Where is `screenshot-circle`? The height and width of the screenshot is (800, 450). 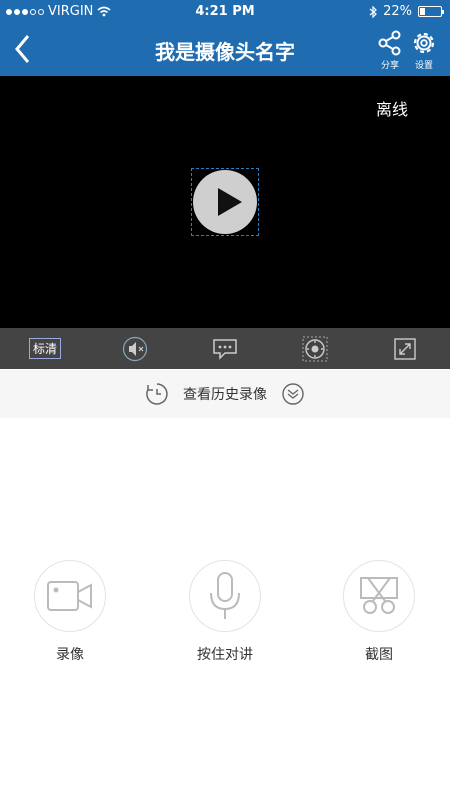
screenshot-circle is located at coordinates (379, 596).